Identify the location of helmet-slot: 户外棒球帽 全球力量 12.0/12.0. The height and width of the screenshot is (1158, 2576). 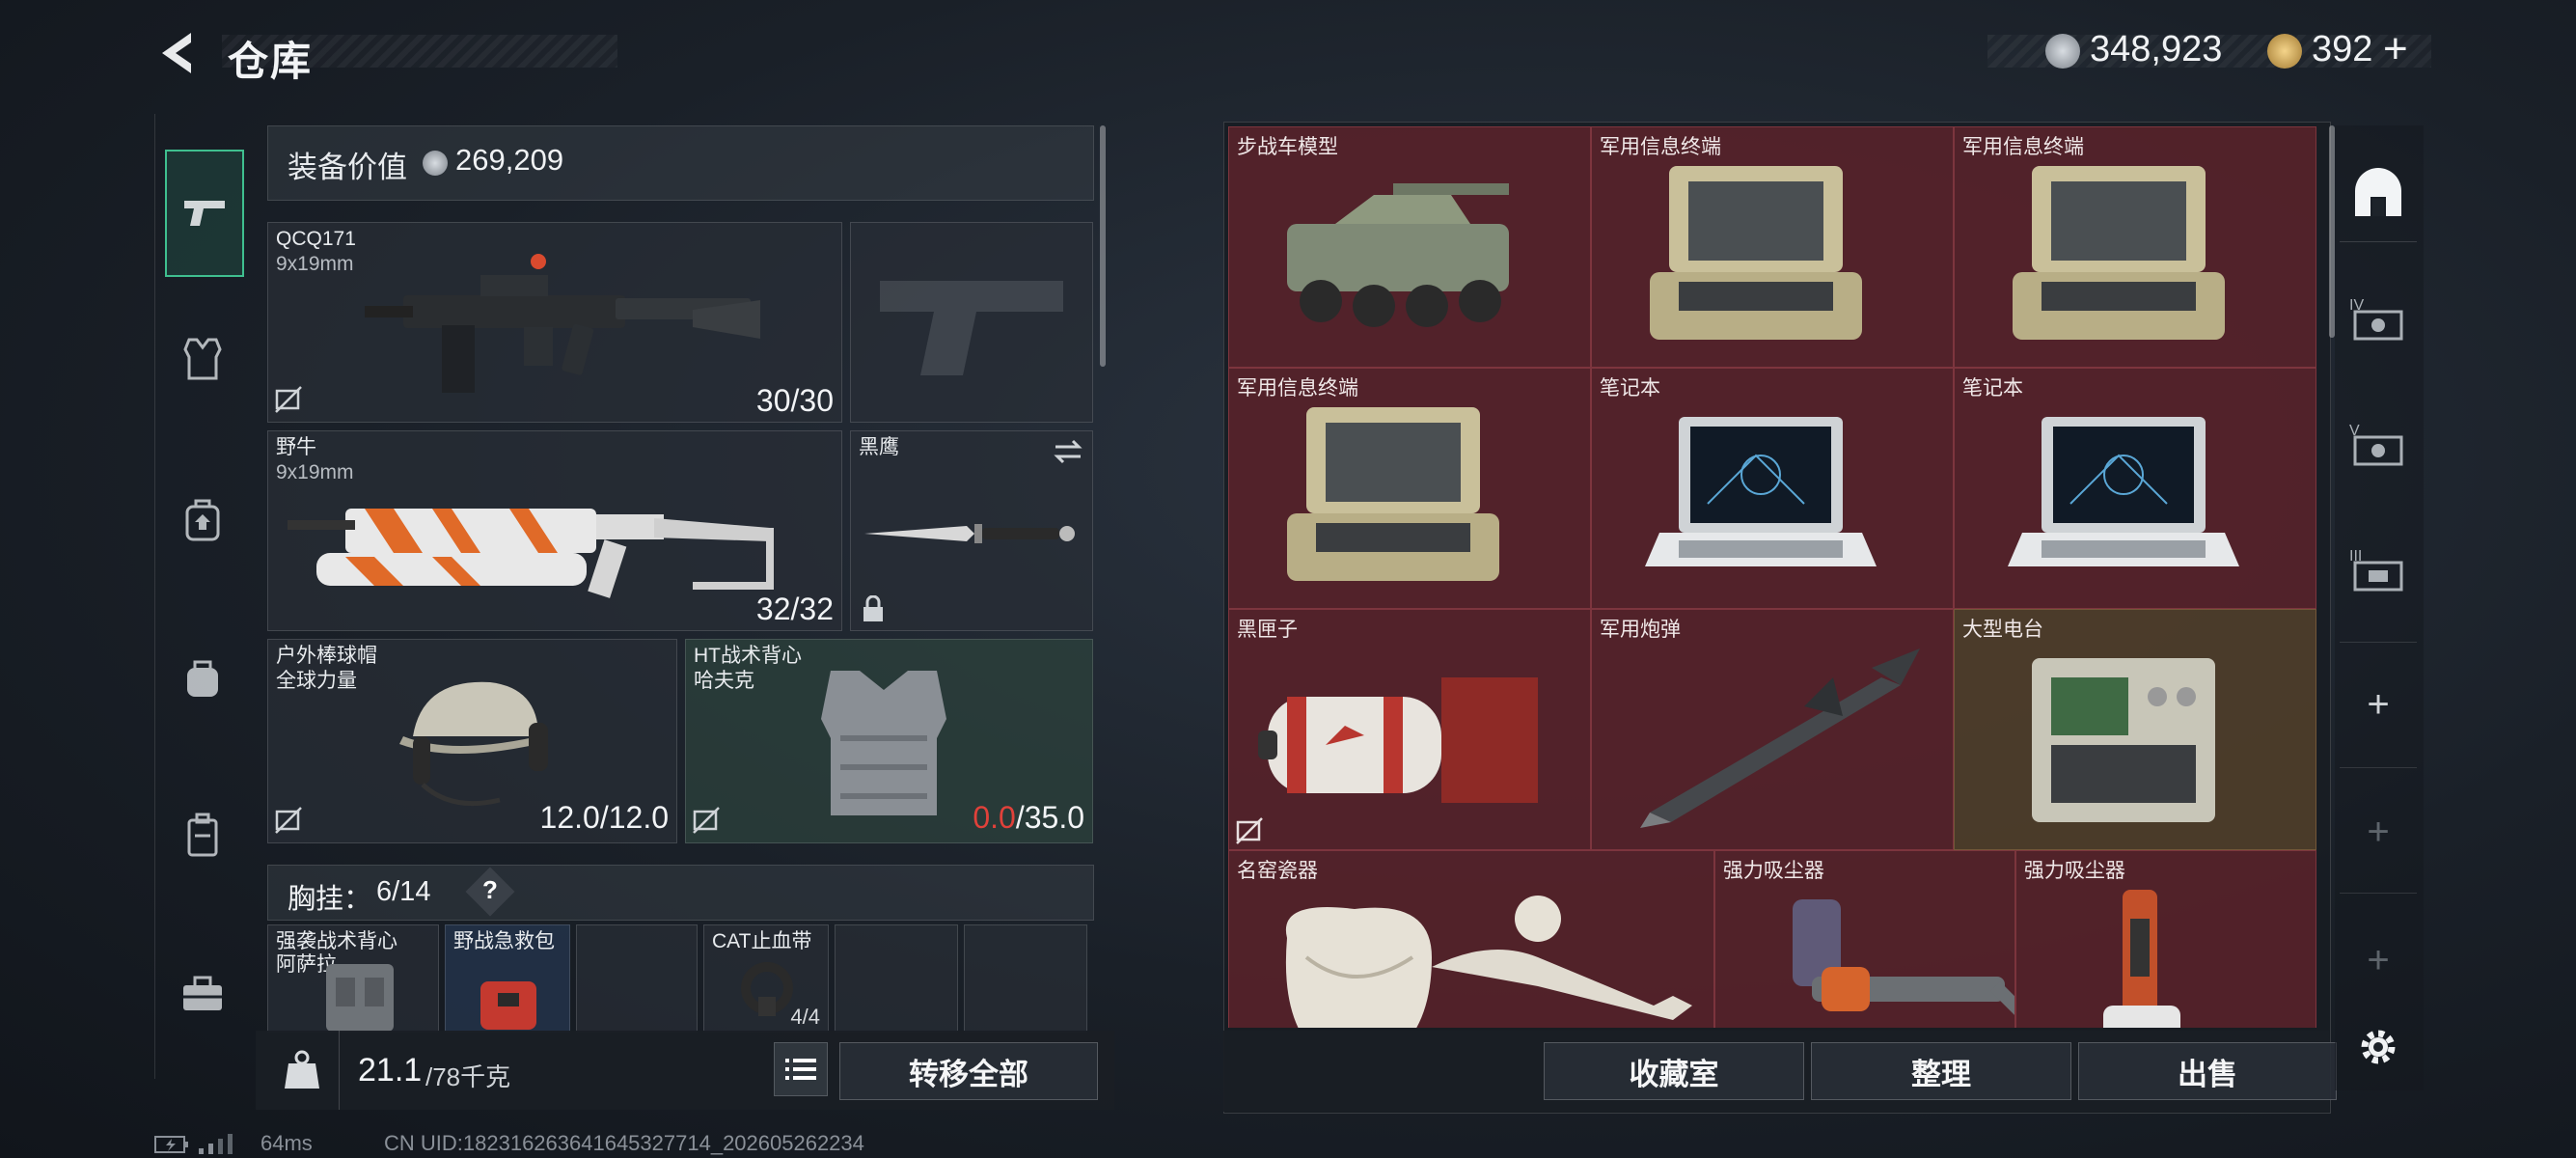
(472, 741).